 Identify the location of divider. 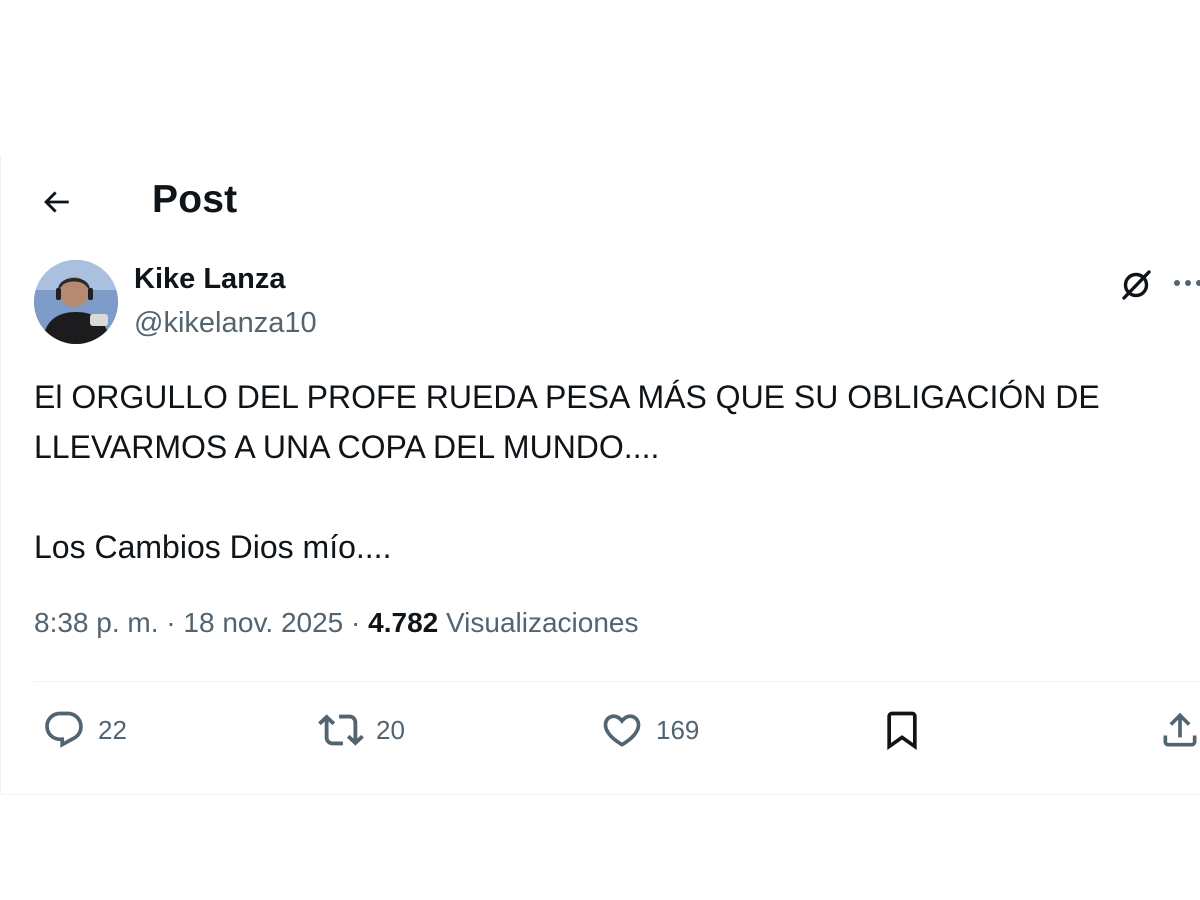
(617, 681).